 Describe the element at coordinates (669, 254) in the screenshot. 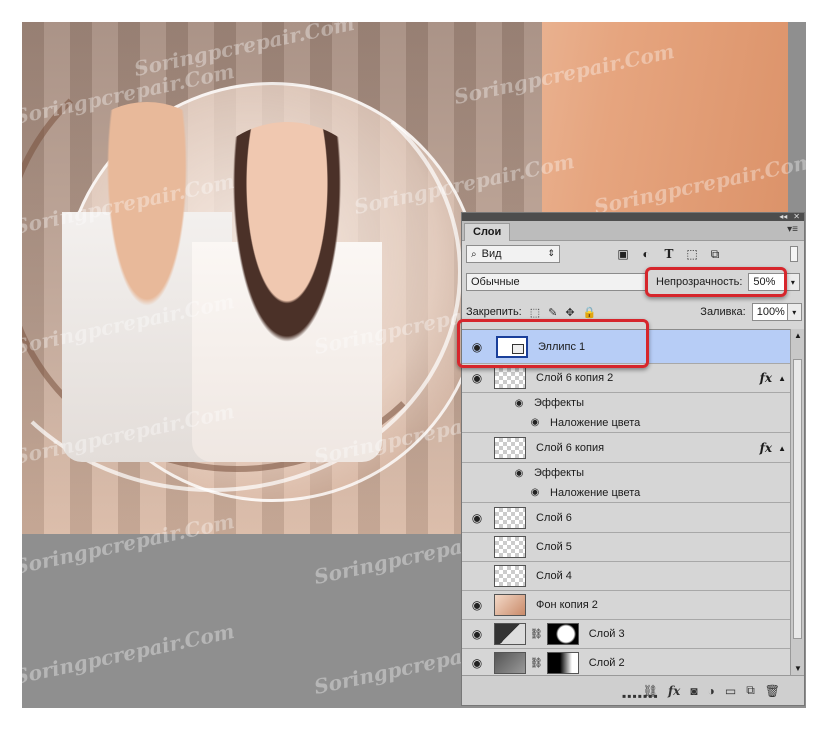

I see `type-filter-icon: T` at that location.